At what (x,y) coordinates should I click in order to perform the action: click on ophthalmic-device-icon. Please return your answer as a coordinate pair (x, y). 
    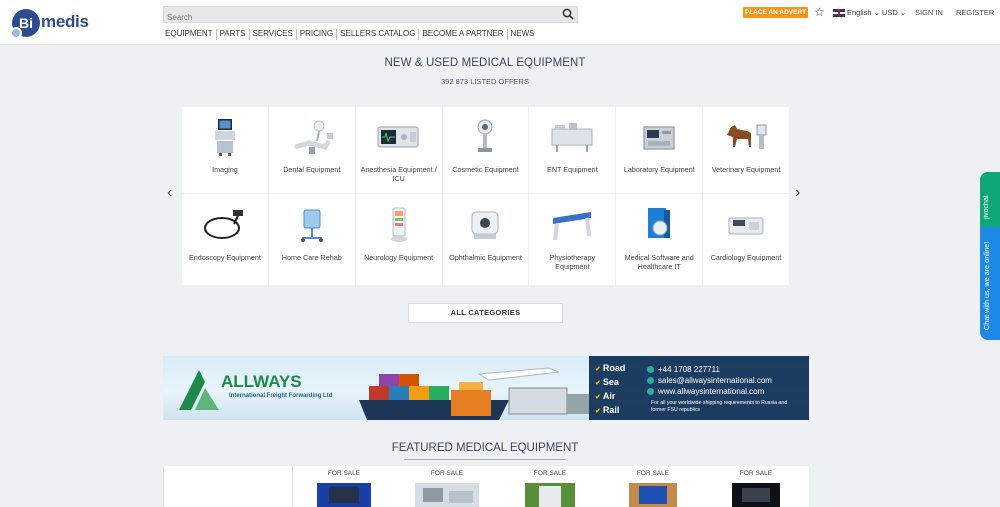
    Looking at the image, I should click on (485, 225).